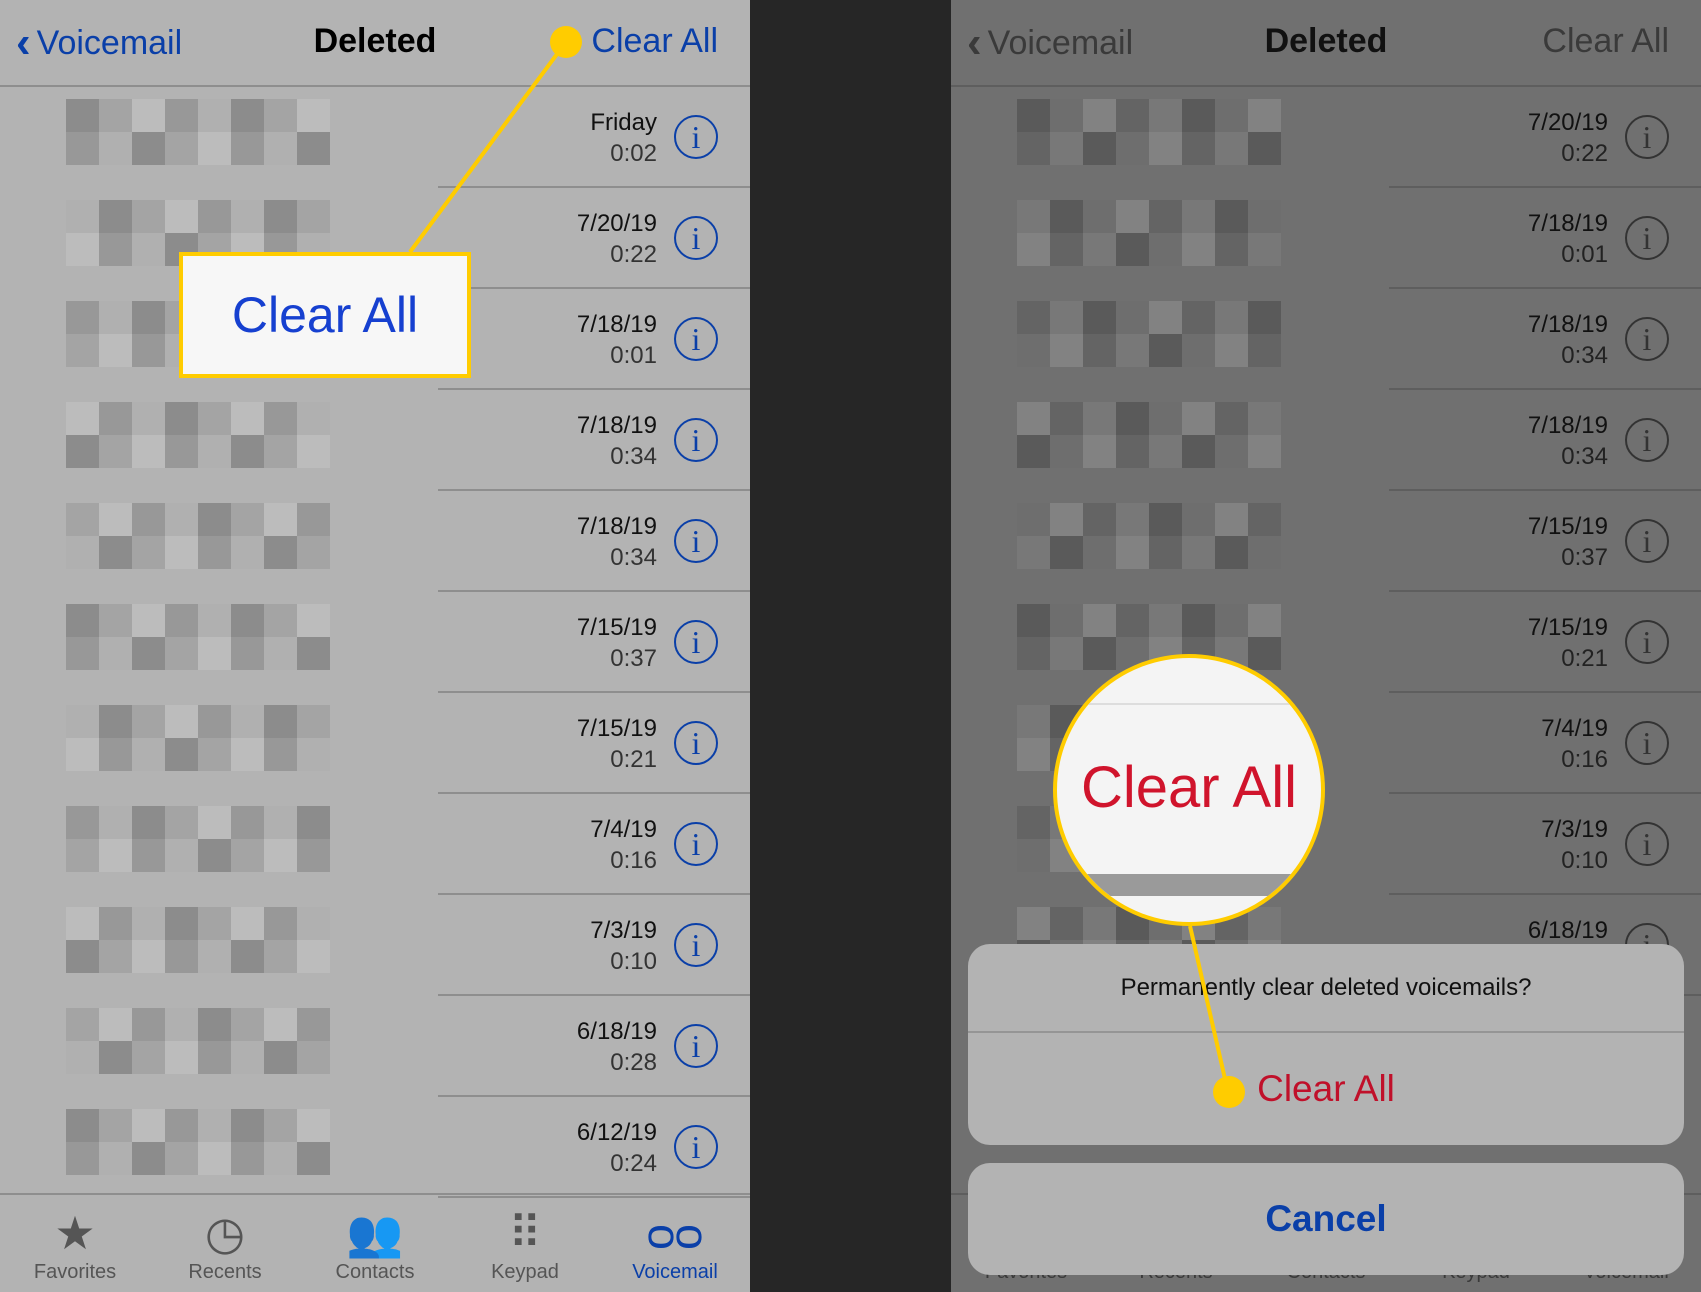  Describe the element at coordinates (616, 1132) in the screenshot. I see `date-text: 6/12/19` at that location.